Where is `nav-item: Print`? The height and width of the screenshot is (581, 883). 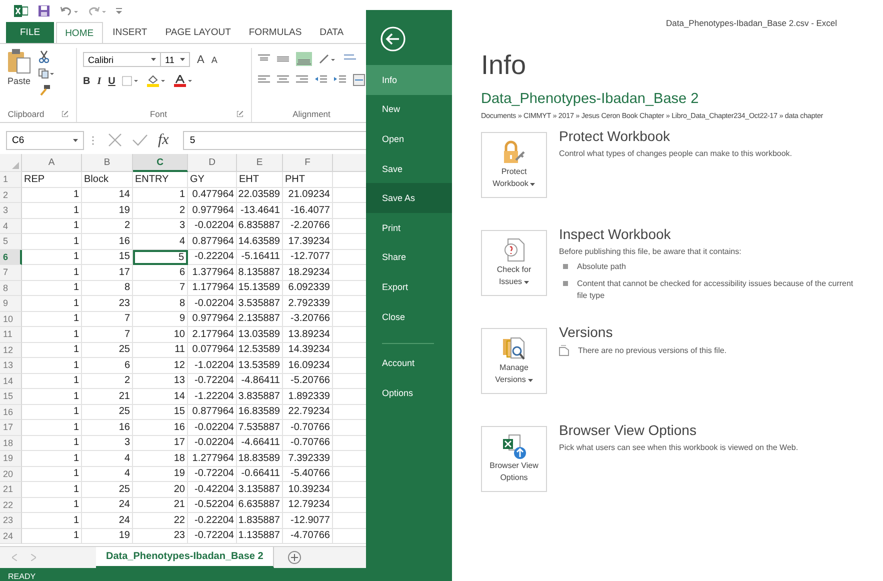
nav-item: Print is located at coordinates (409, 227).